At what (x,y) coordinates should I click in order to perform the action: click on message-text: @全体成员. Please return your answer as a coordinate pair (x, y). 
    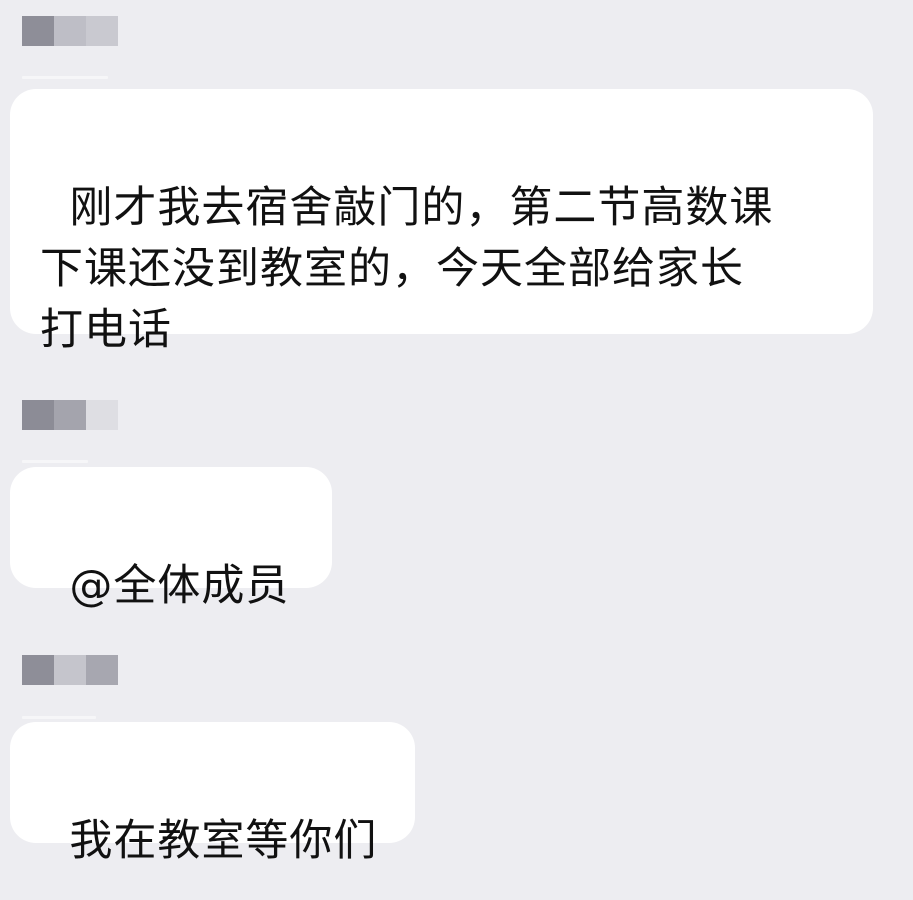
    Looking at the image, I should click on (179, 586).